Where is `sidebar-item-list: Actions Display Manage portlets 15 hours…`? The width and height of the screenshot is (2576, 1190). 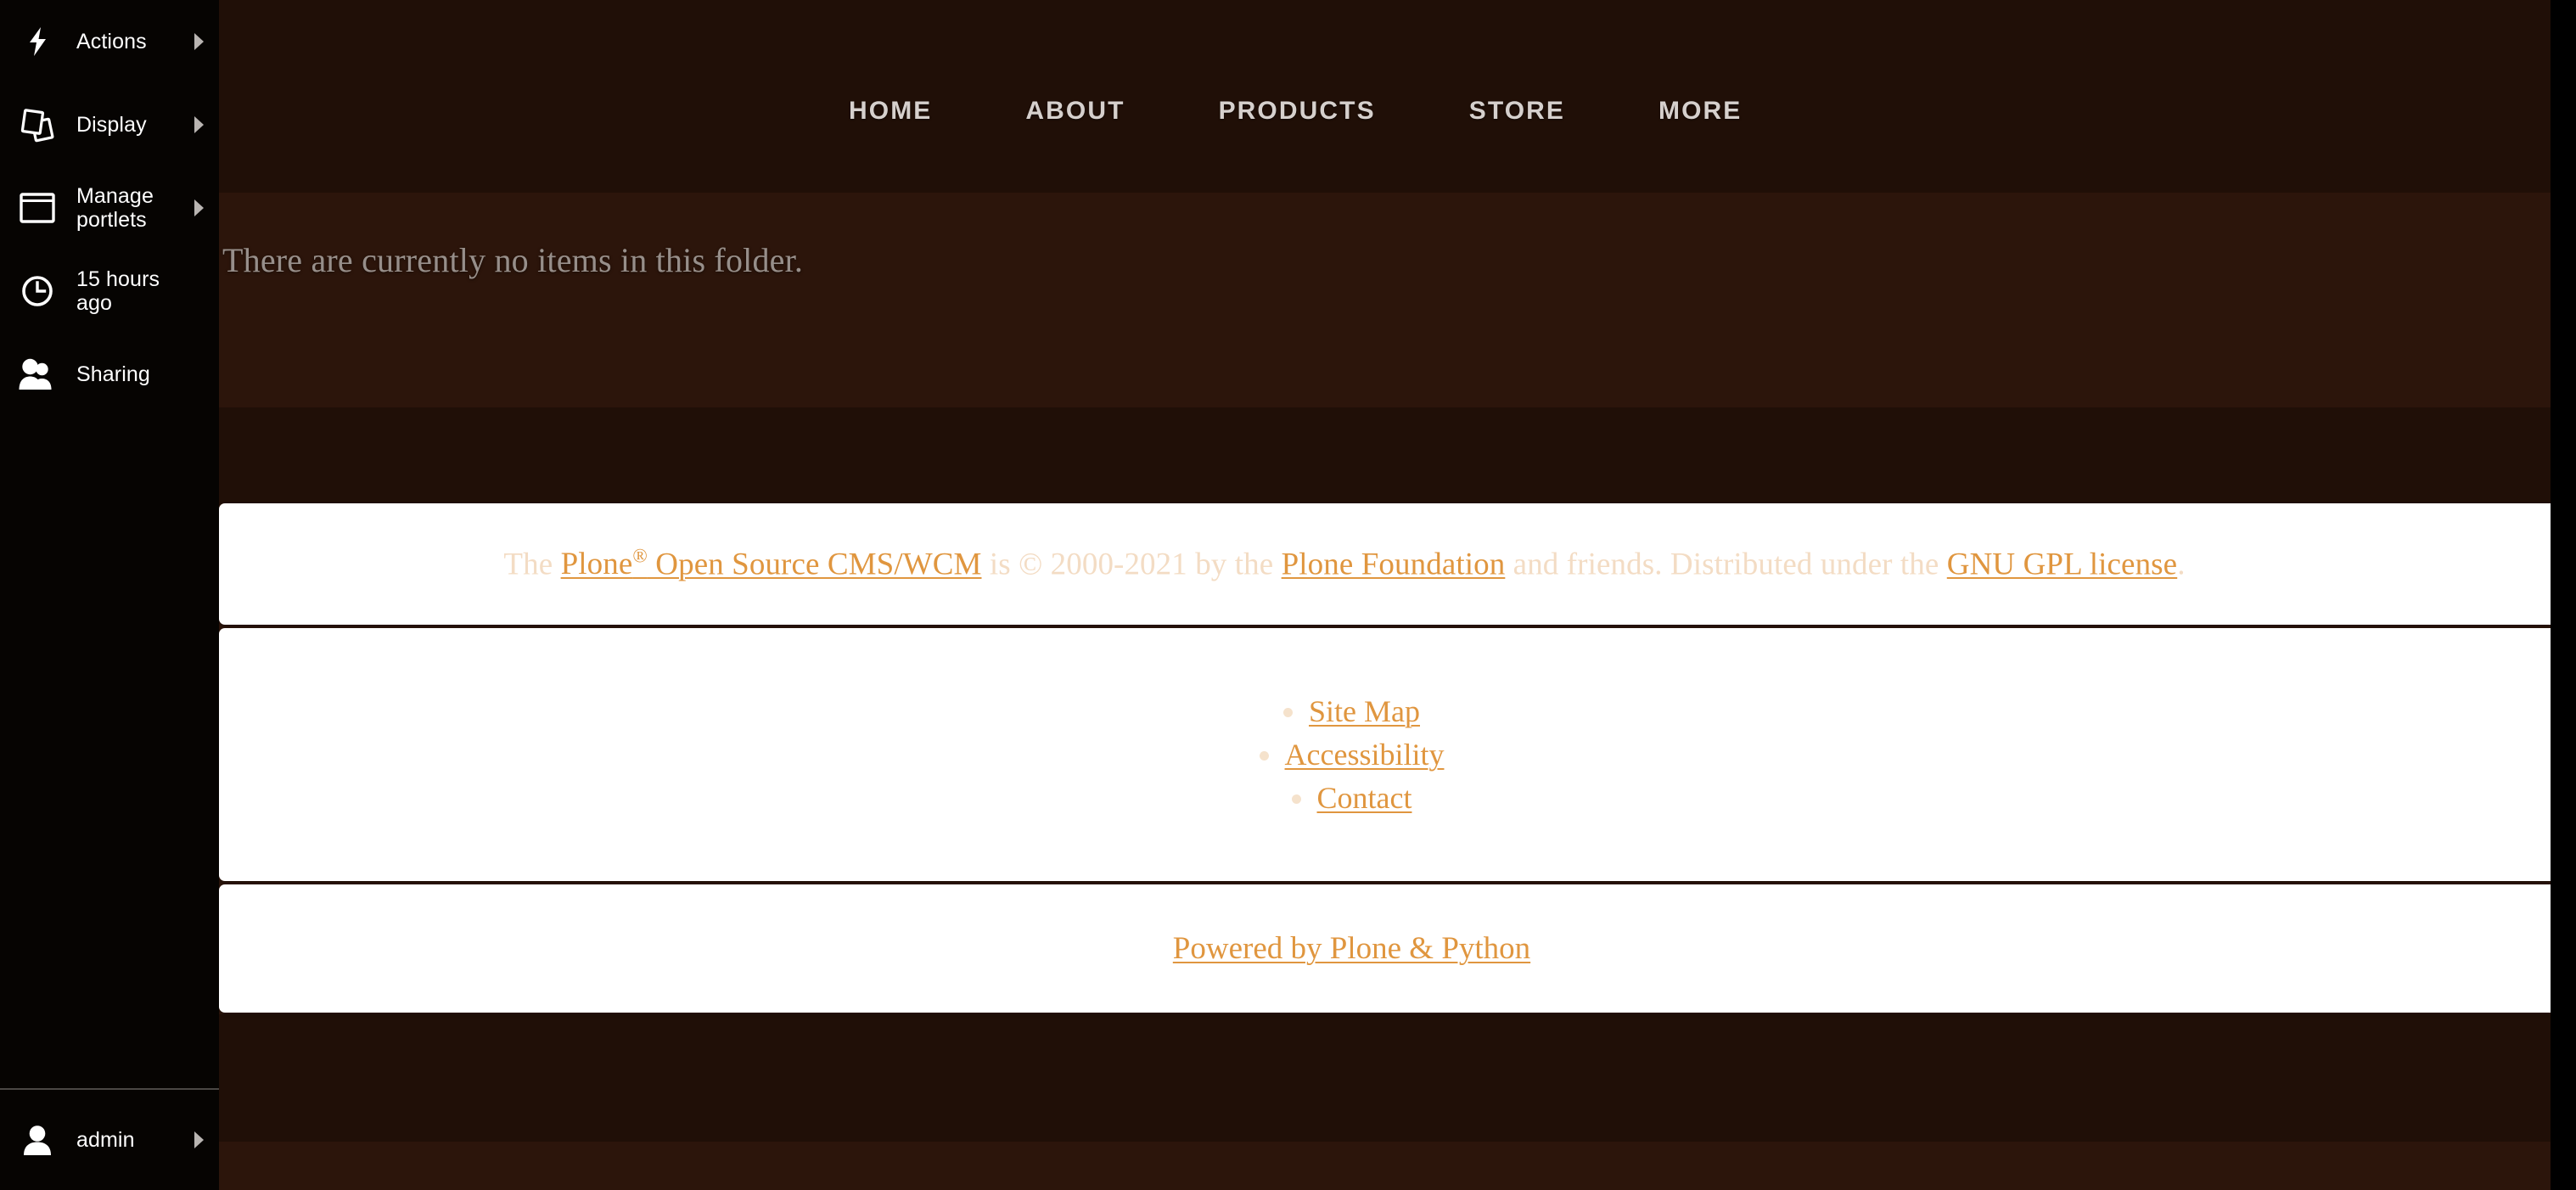 sidebar-item-list: Actions Display Manage portlets 15 hours… is located at coordinates (109, 208).